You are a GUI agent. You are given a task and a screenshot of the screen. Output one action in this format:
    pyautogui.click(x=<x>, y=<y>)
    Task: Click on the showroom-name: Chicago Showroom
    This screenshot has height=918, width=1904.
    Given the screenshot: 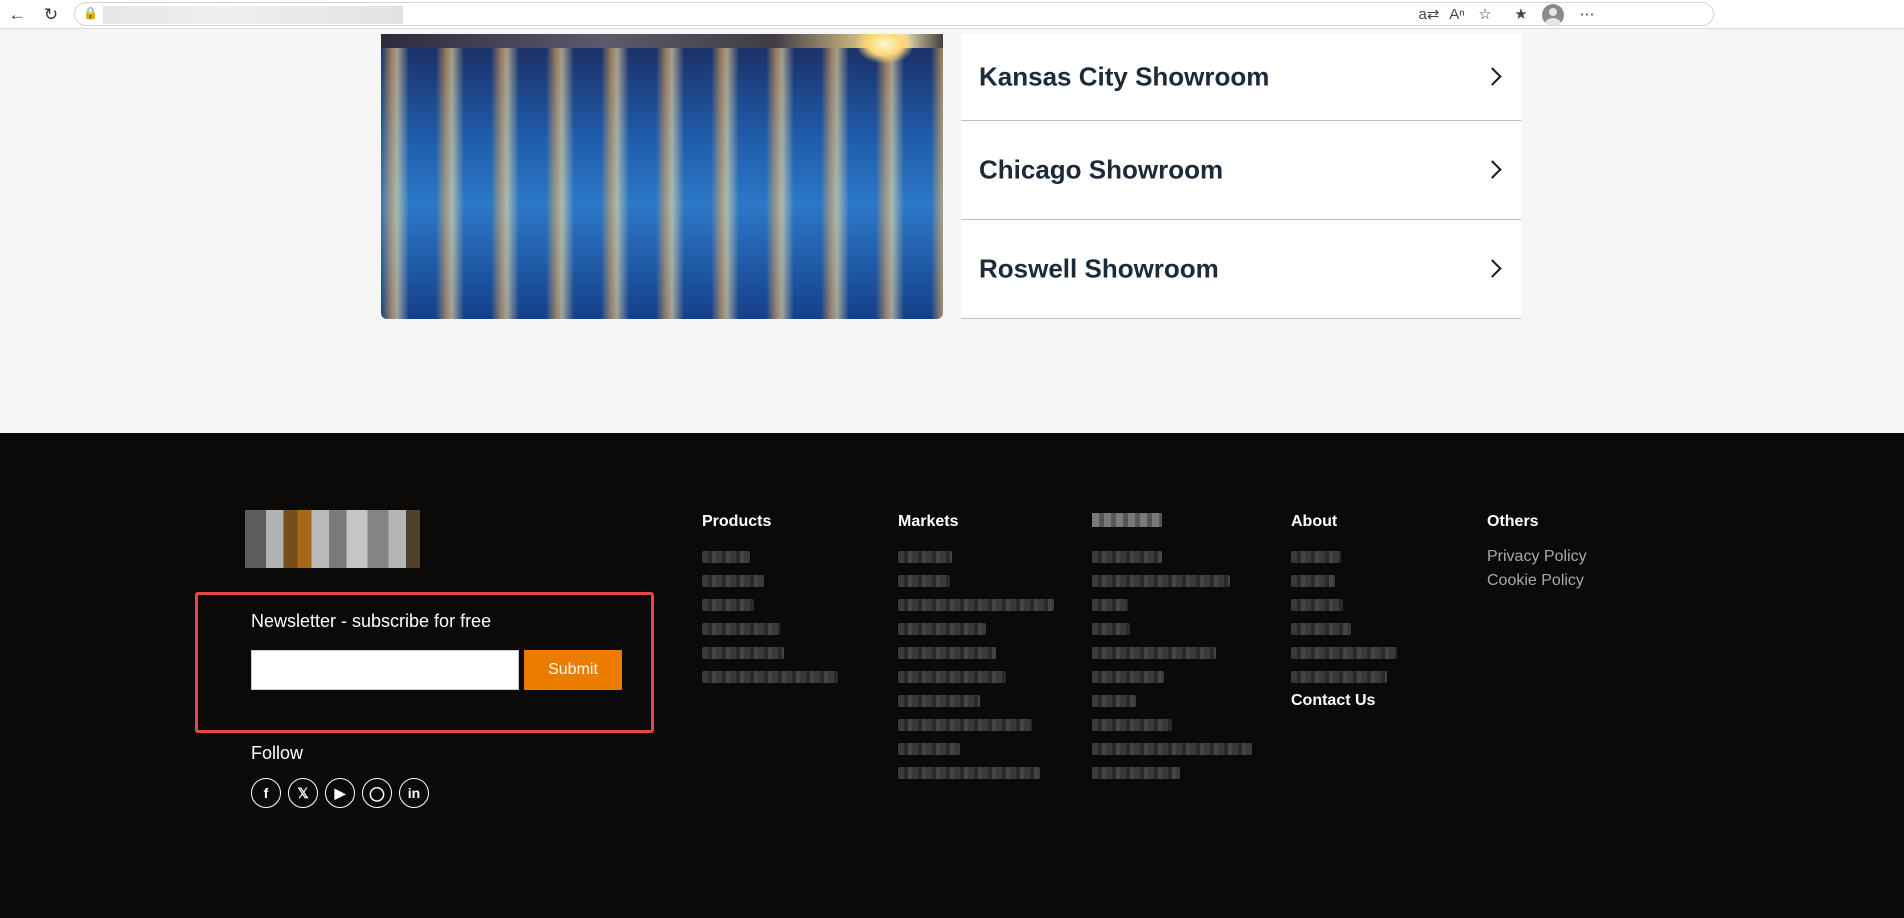 What is the action you would take?
    pyautogui.click(x=1101, y=169)
    